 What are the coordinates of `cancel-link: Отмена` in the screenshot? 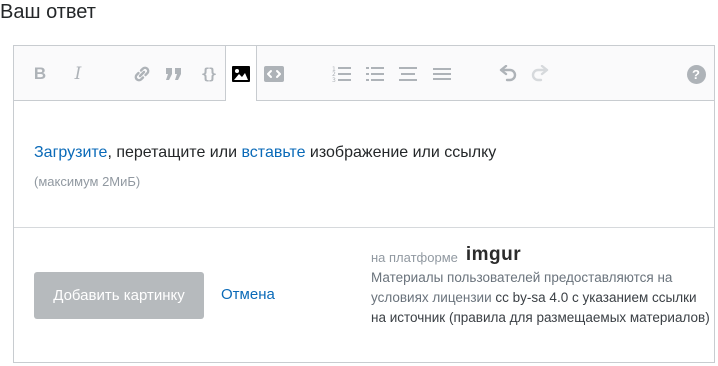 It's located at (248, 294).